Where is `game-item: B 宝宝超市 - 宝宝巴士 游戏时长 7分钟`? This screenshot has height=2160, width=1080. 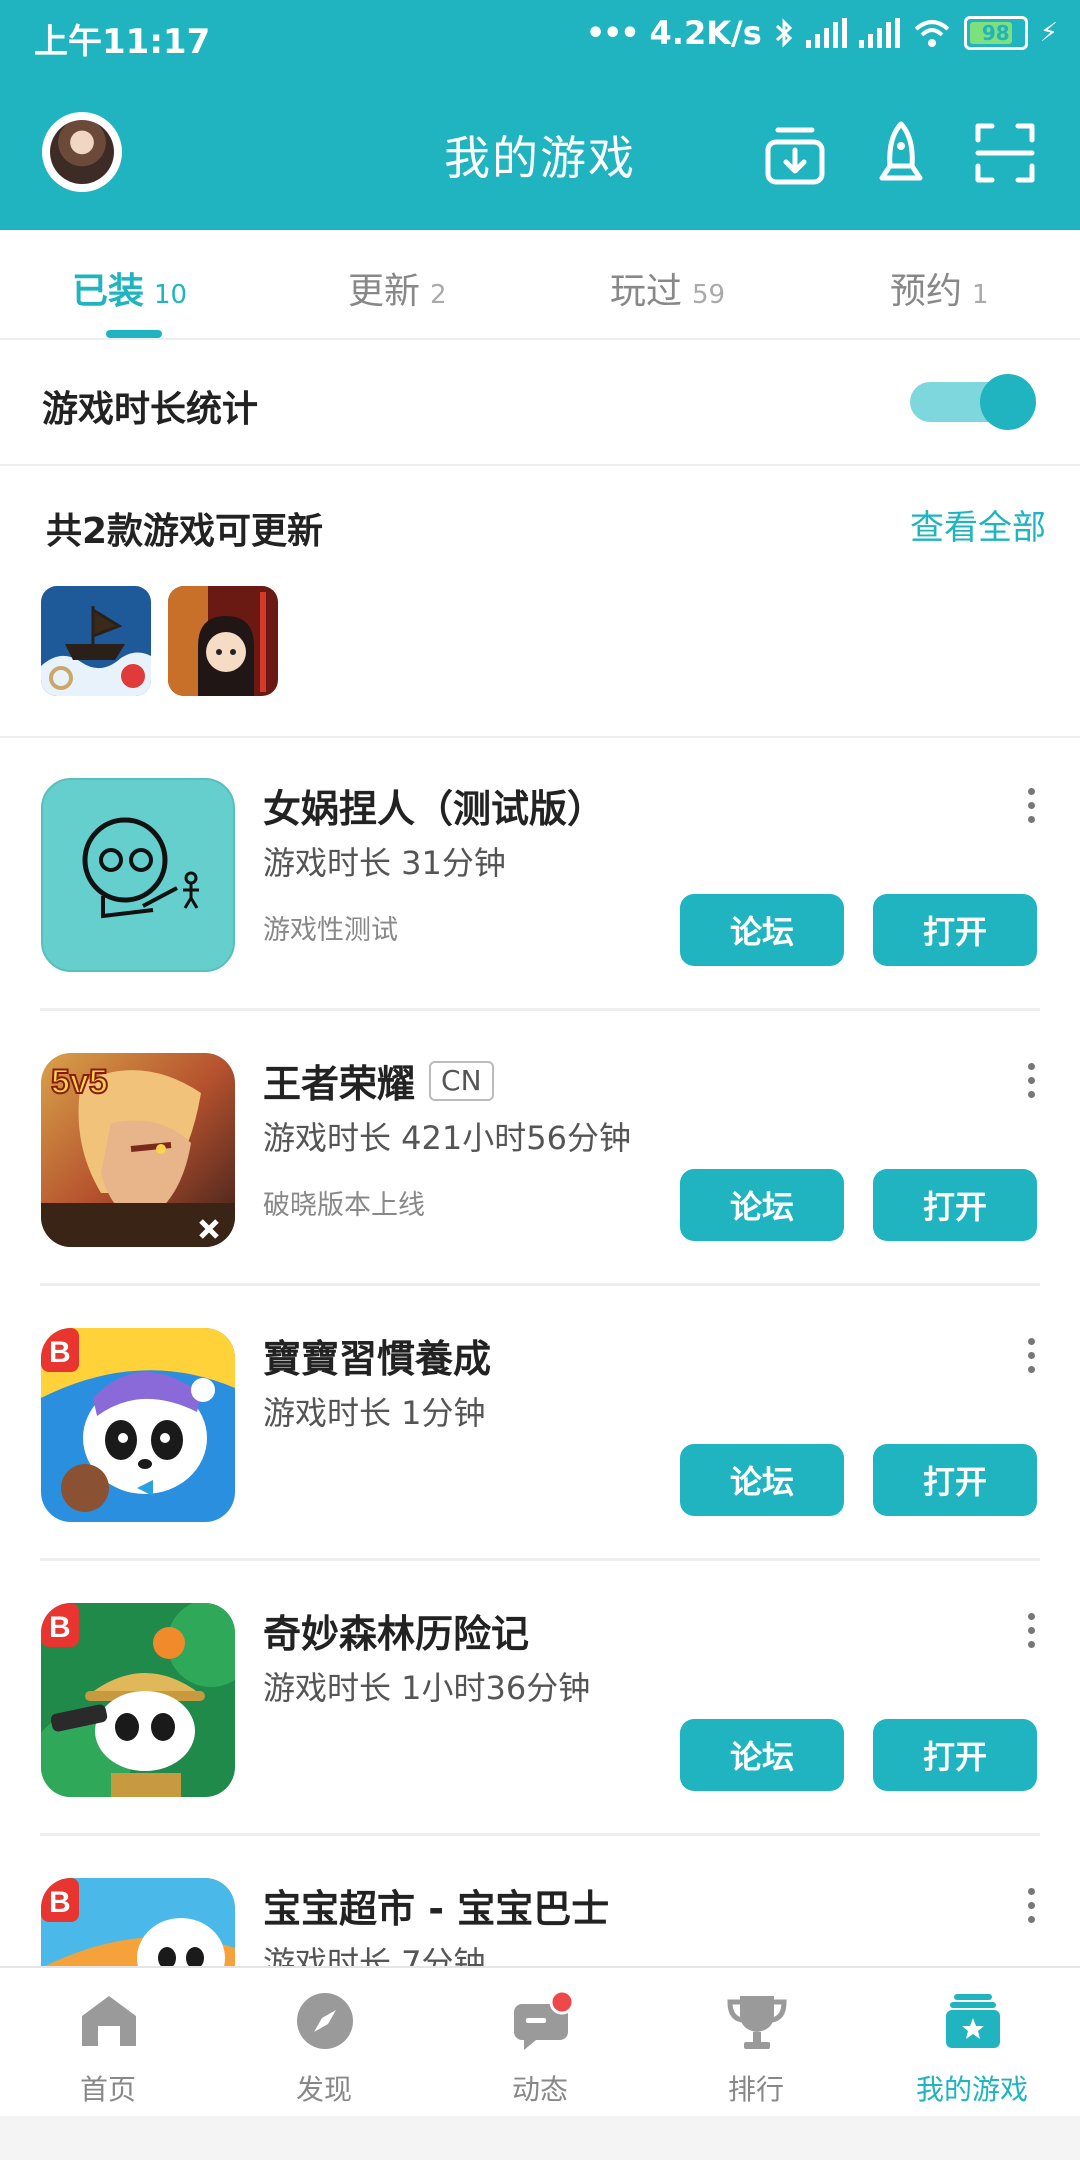
game-item: B 宝宝超市 - 宝宝巴士 游戏时长 7分钟 is located at coordinates (540, 1901).